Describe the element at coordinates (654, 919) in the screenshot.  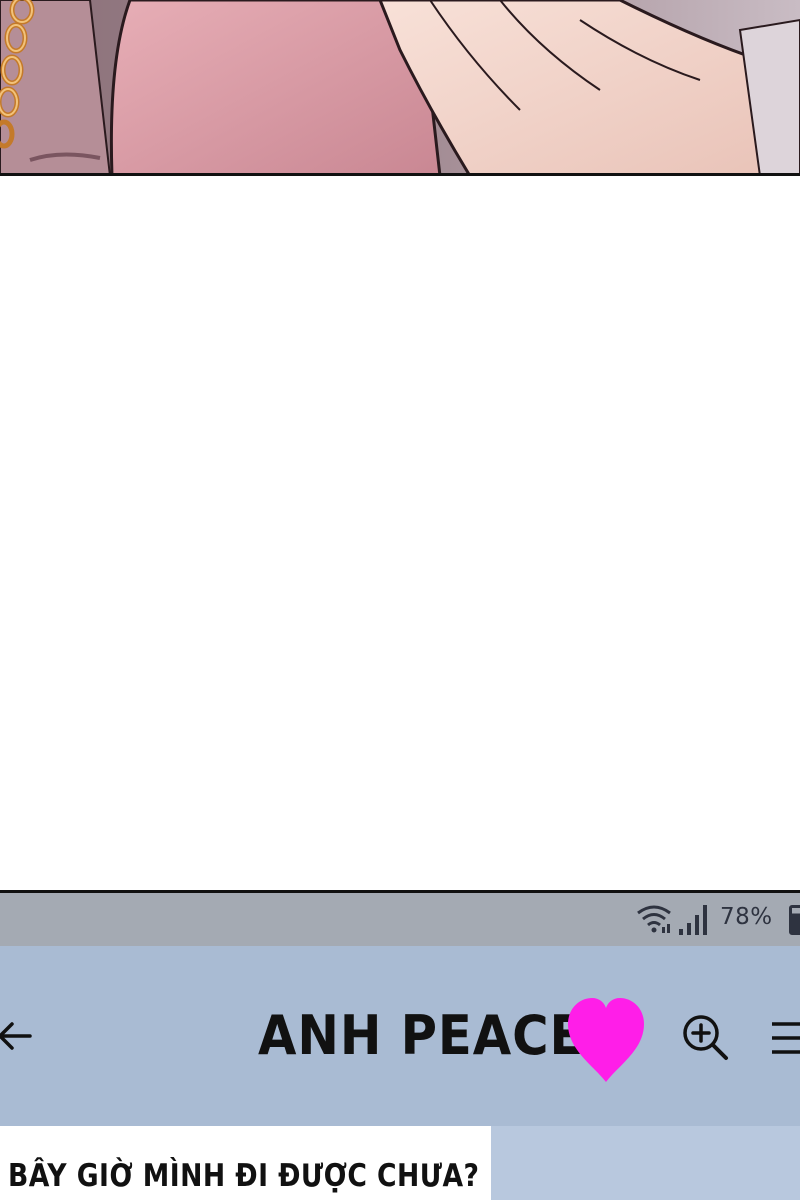
I see `wifi-icon` at that location.